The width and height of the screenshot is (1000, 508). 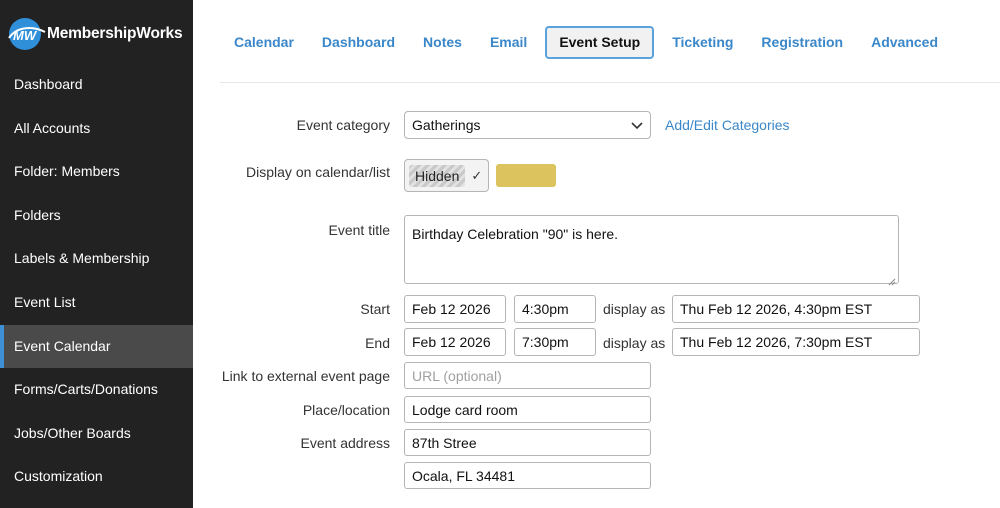 What do you see at coordinates (776, 342) in the screenshot?
I see `end-display-value: Thu Feb 12 2026, 7:30pm EST` at bounding box center [776, 342].